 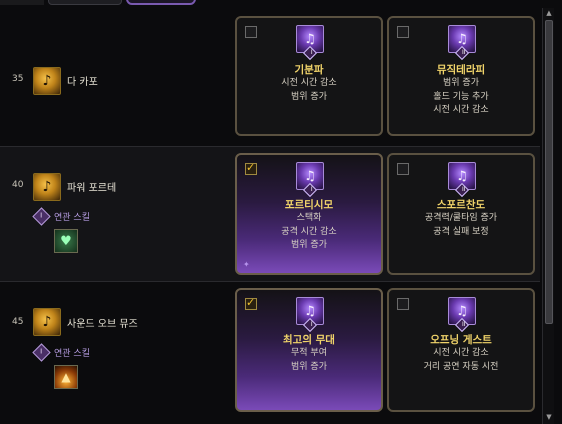 I want to click on tripod-card: ♫ I 기분파 시전 시간 감소 범위 증가, so click(x=309, y=76).